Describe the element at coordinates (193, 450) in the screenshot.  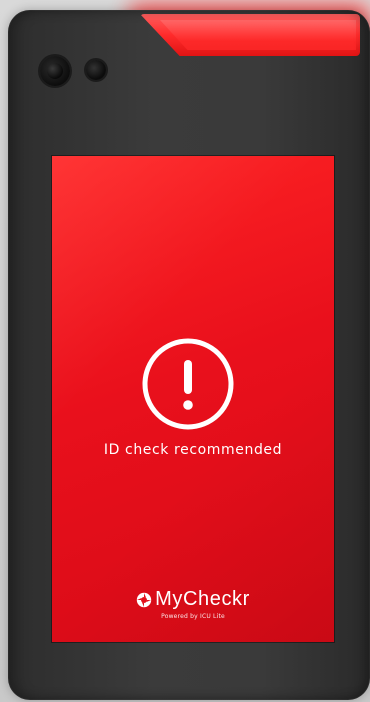
I see `status-message: ID check recommended` at that location.